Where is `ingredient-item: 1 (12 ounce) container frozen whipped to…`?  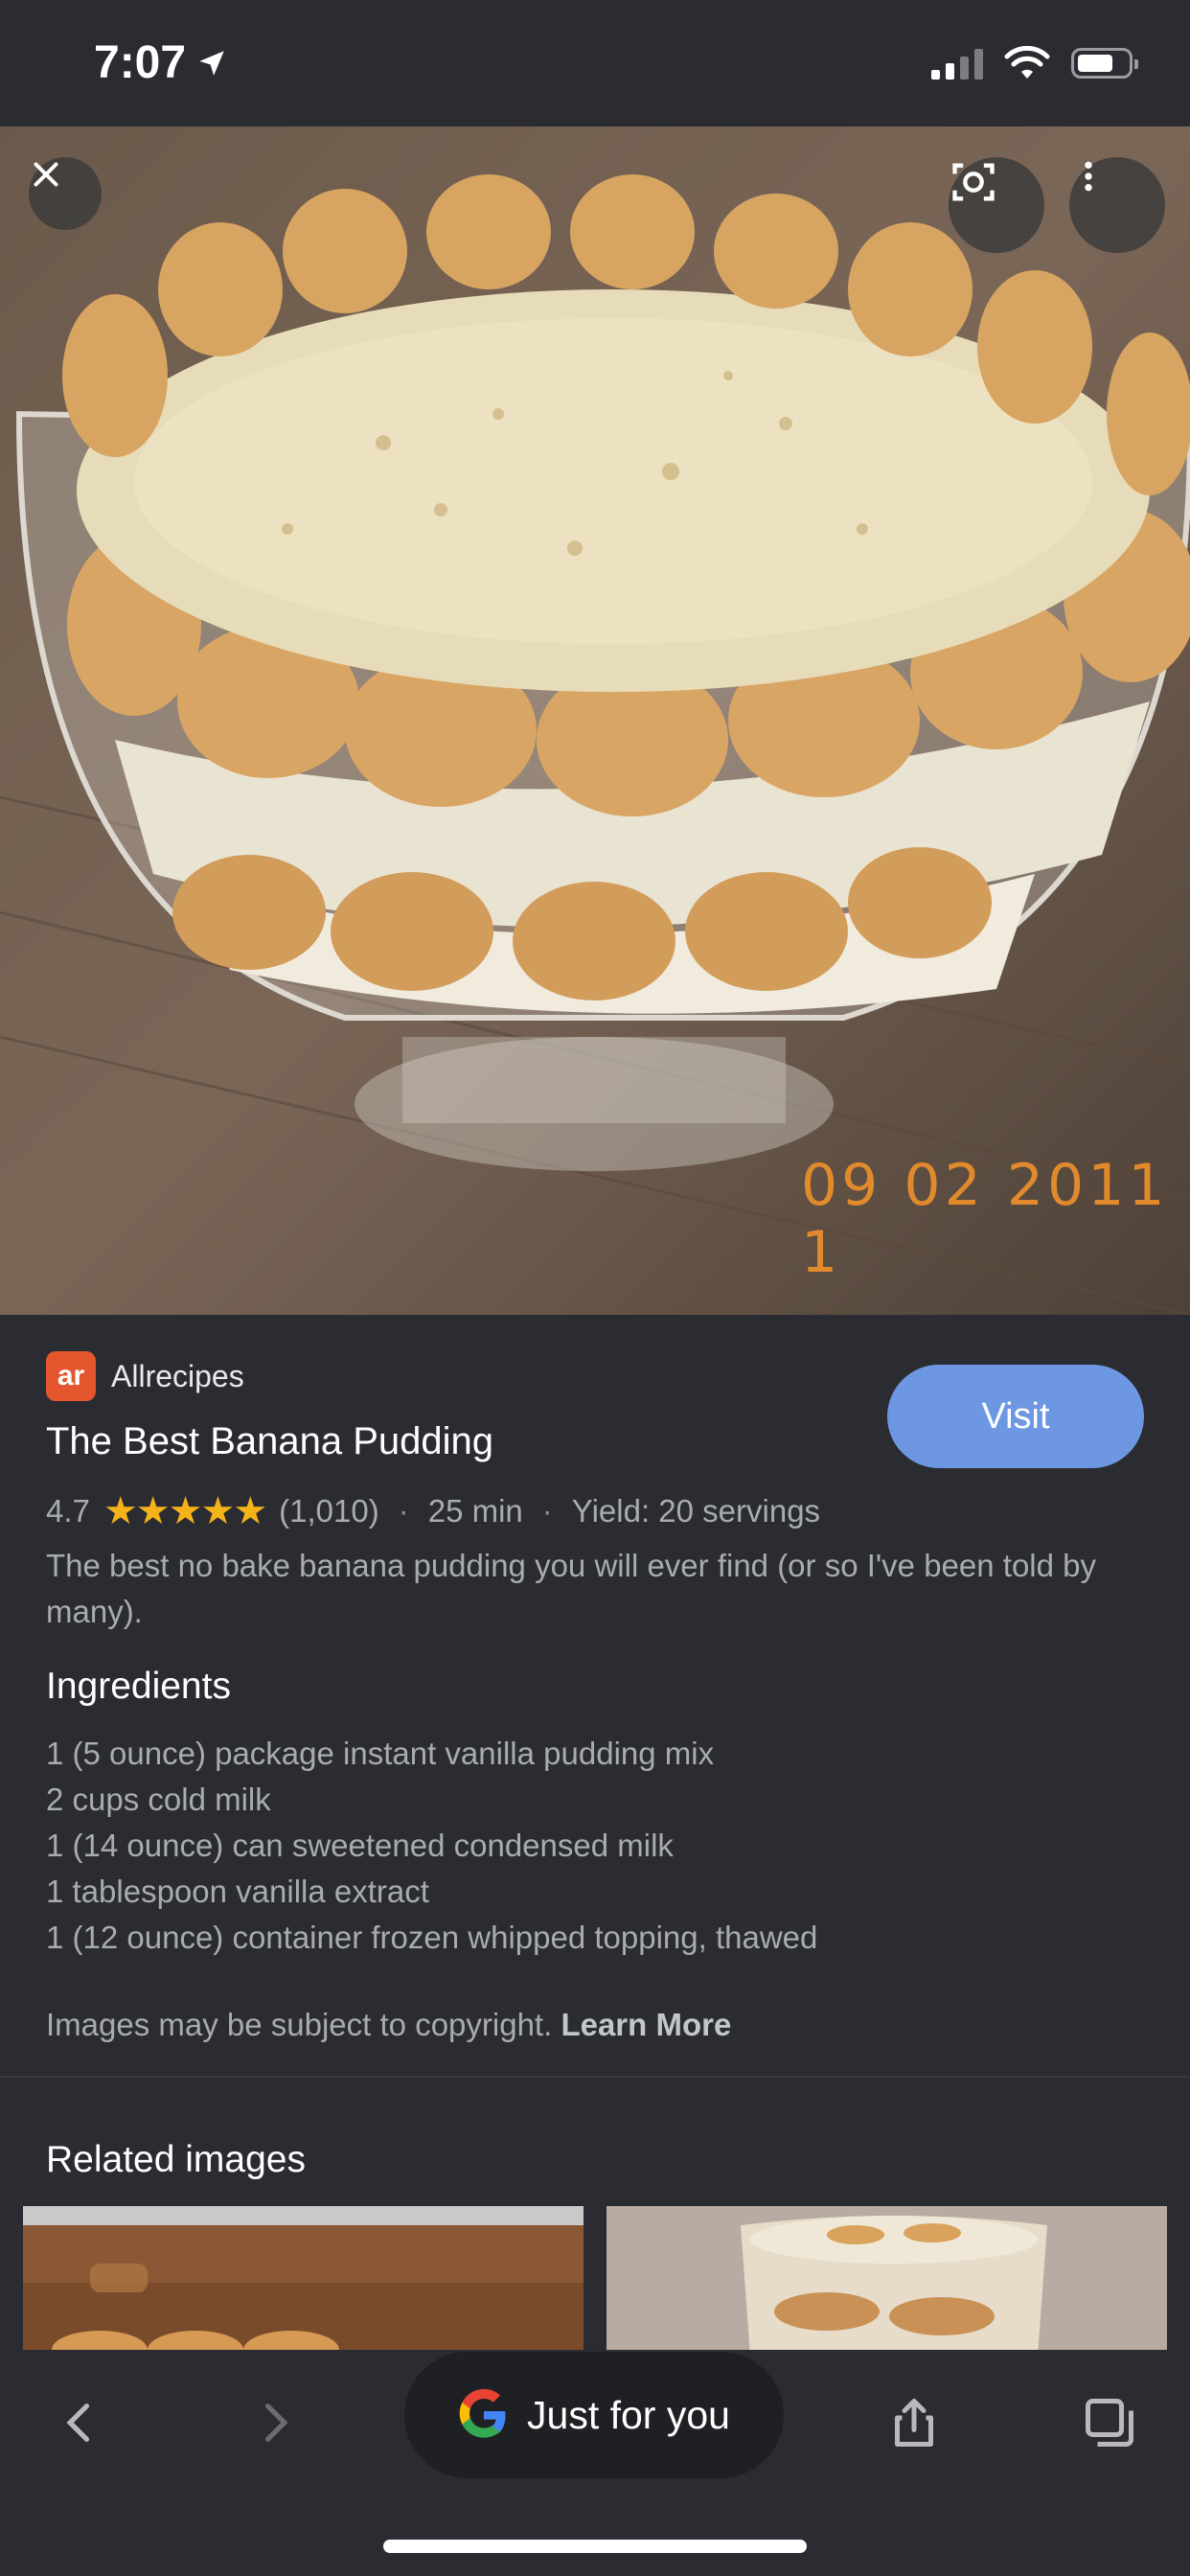
ingredient-item: 1 (12 ounce) container frozen whipped to… is located at coordinates (432, 1937).